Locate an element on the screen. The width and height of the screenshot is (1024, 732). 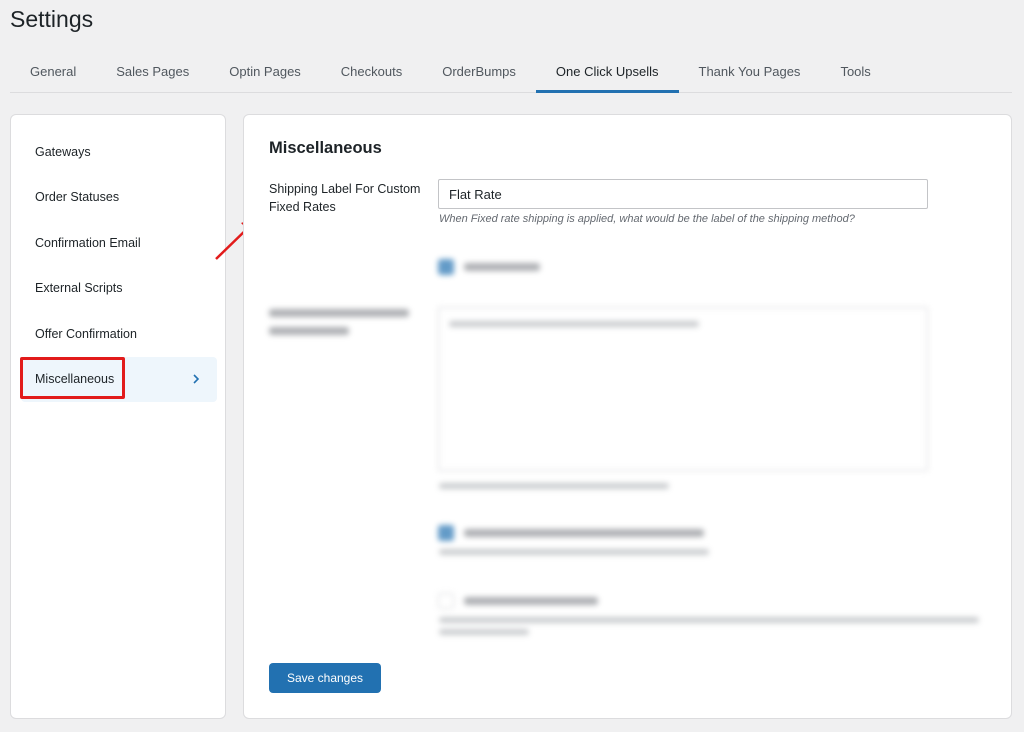
blurred-label is located at coordinates (339, 322).